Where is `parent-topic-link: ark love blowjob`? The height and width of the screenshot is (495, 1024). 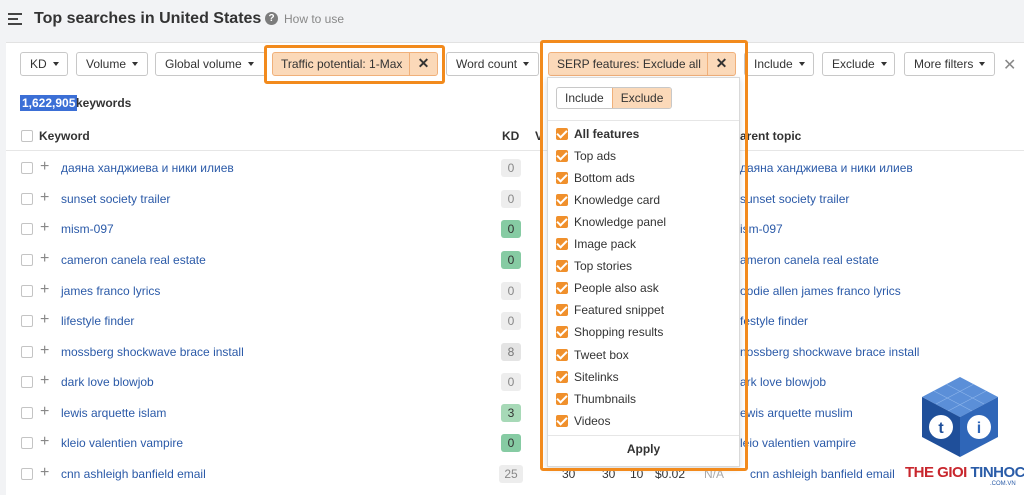 parent-topic-link: ark love blowjob is located at coordinates (783, 382).